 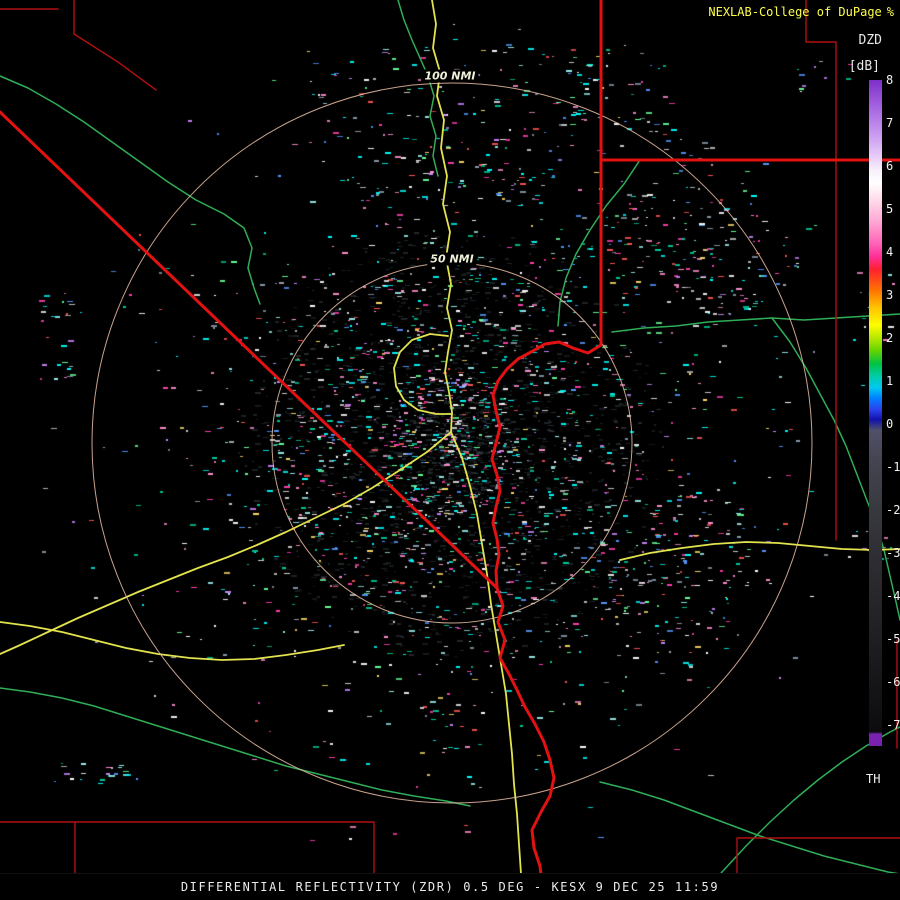 I want to click on colorbar-tick-label: -3, so click(x=893, y=553).